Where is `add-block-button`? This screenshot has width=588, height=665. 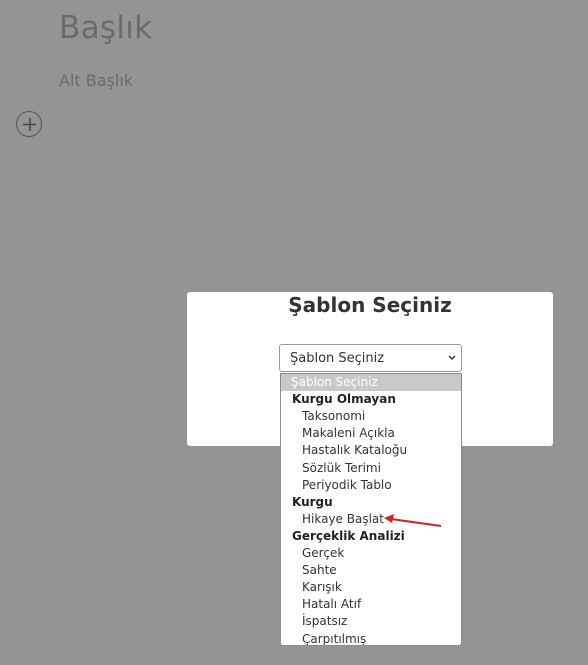 add-block-button is located at coordinates (29, 124).